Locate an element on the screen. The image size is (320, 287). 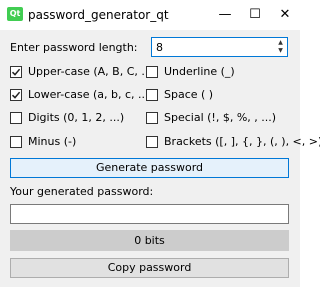
length-value: 8 is located at coordinates (159, 47).